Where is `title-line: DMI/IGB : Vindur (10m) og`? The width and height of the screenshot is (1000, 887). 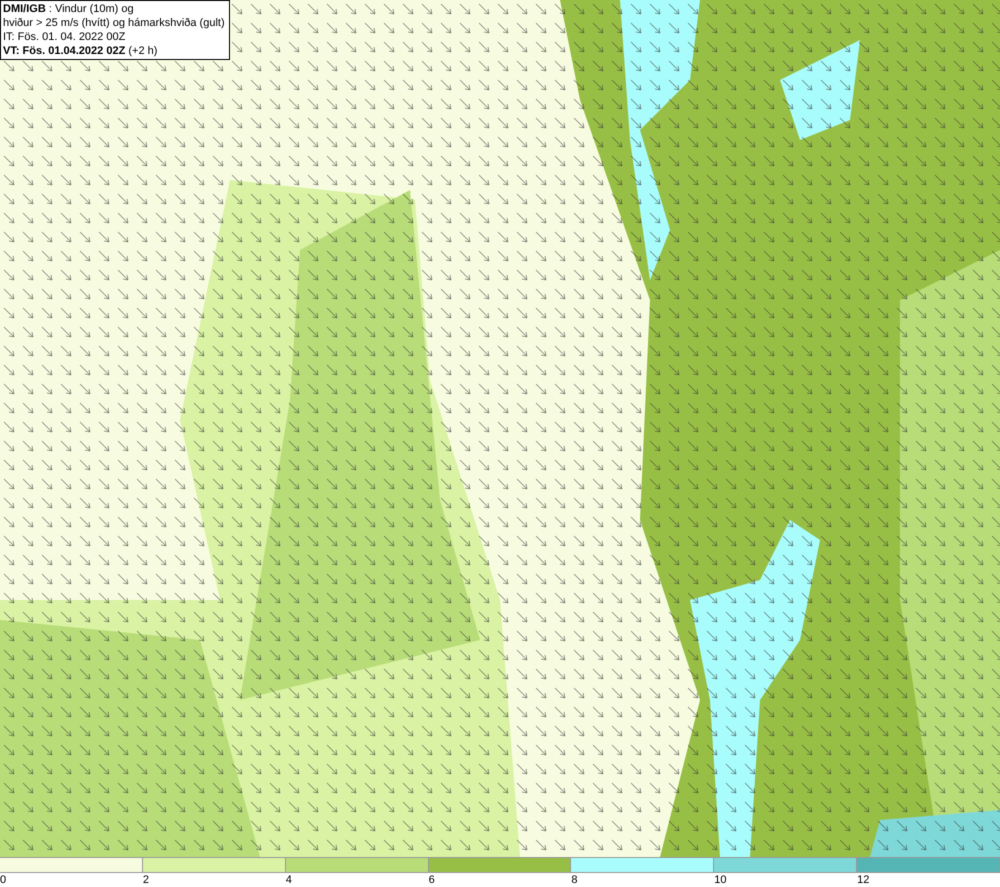
title-line: DMI/IGB : Vindur (10m) og is located at coordinates (69, 9).